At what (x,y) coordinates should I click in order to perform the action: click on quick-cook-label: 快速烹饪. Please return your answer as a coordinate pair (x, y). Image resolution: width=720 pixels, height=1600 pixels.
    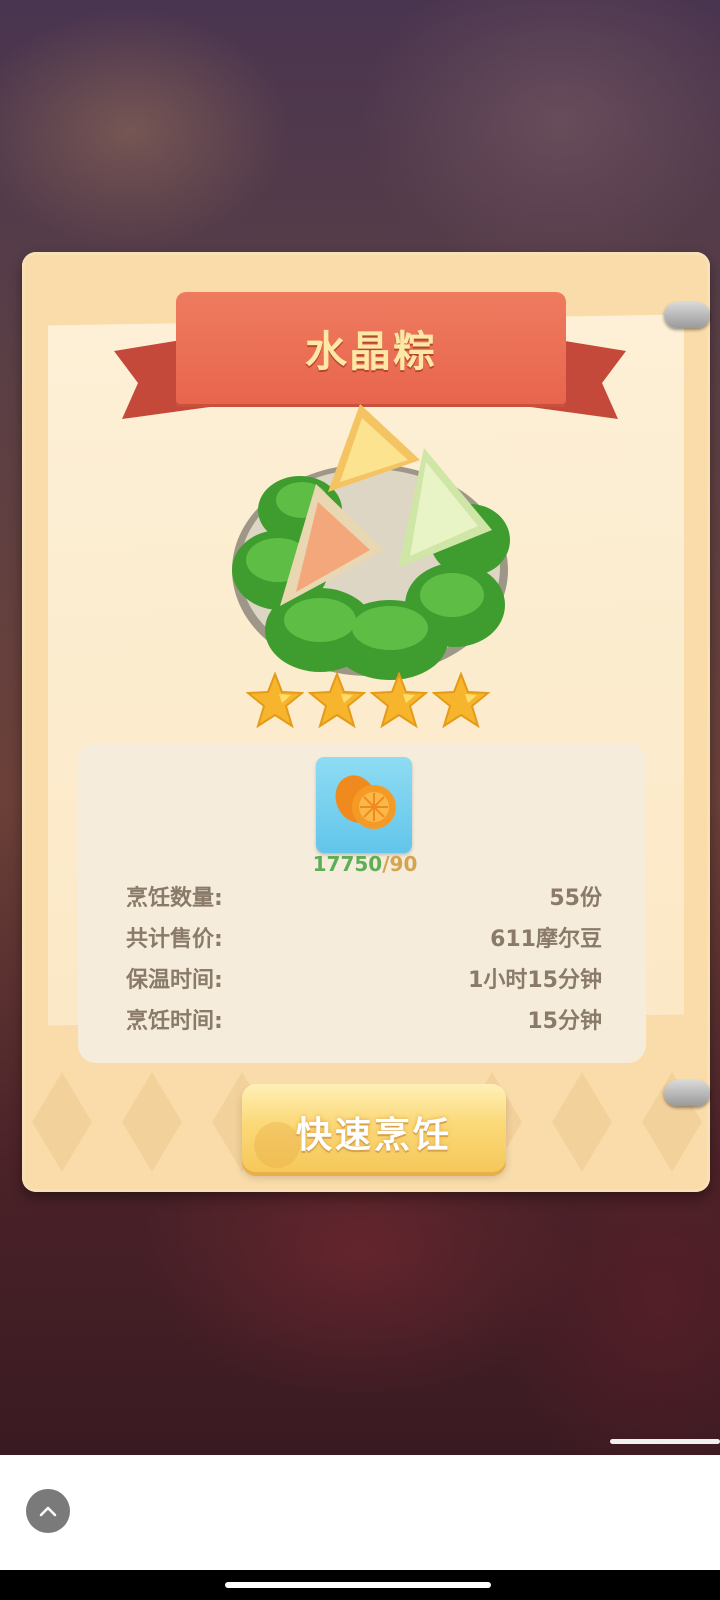
    Looking at the image, I should click on (373, 1135).